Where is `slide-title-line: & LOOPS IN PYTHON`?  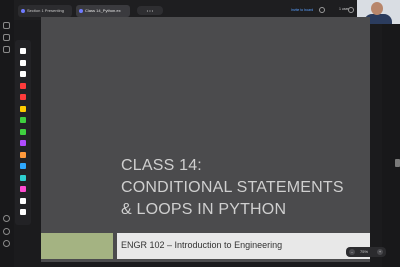
slide-title-line: & LOOPS IN PYTHON is located at coordinates (204, 209).